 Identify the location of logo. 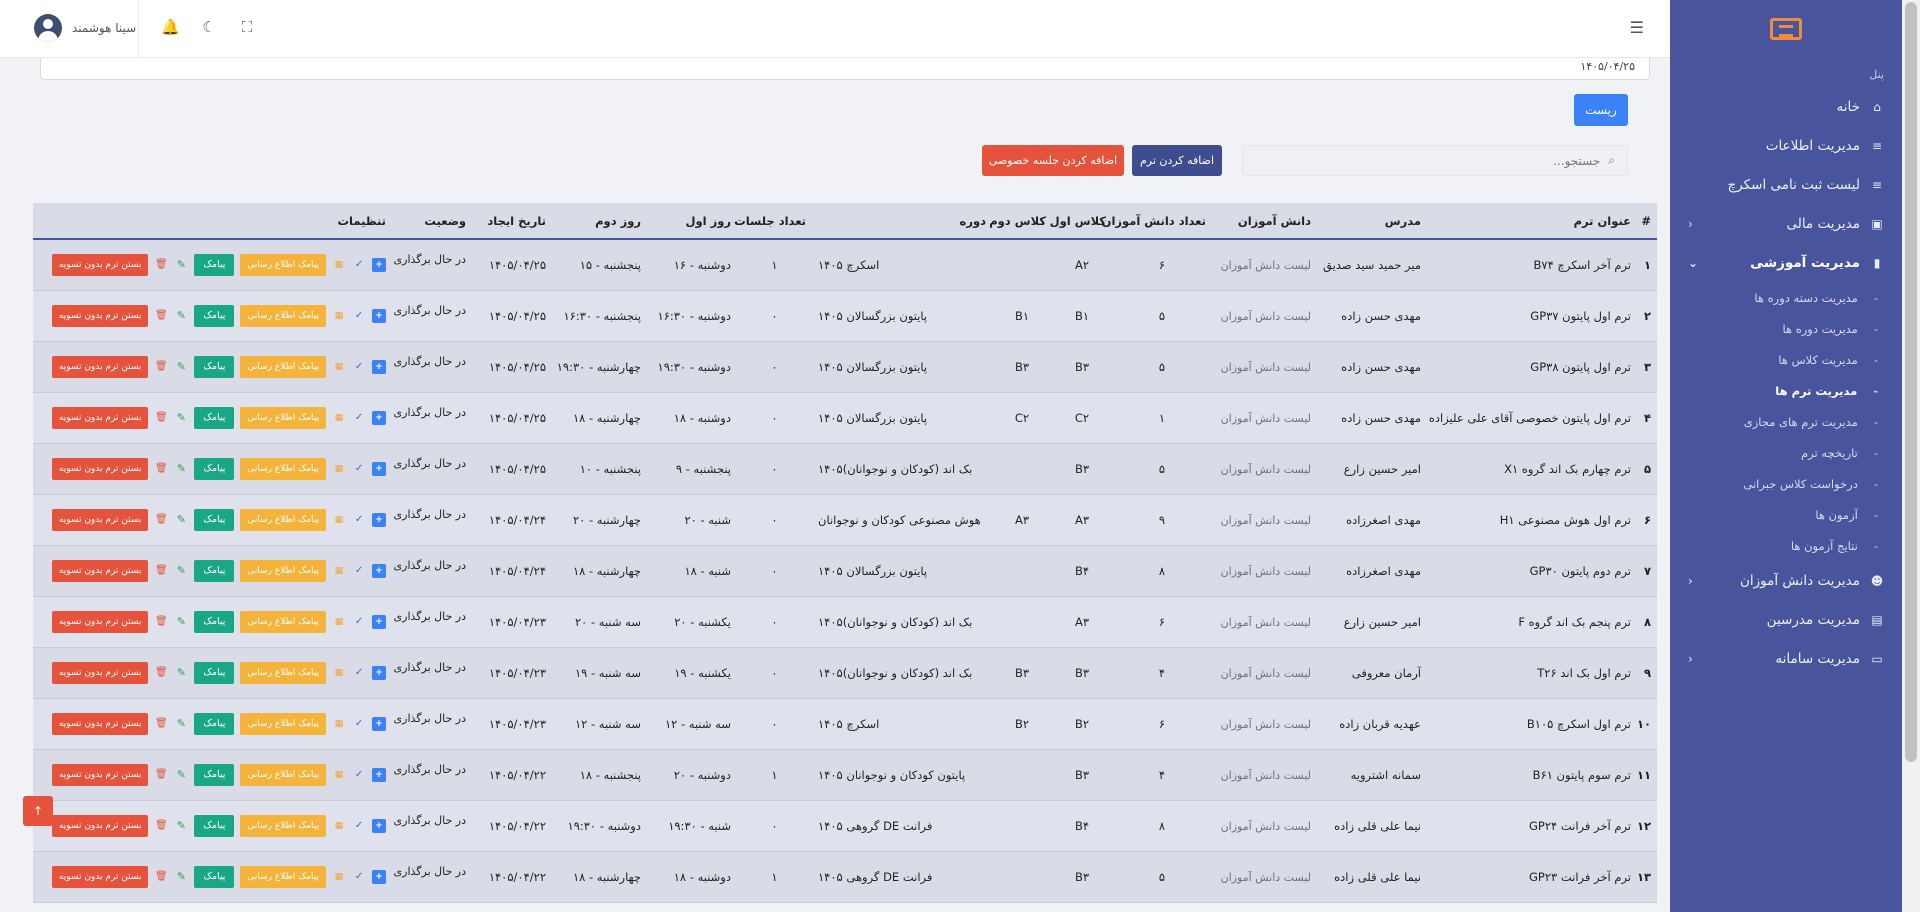
(1786, 29).